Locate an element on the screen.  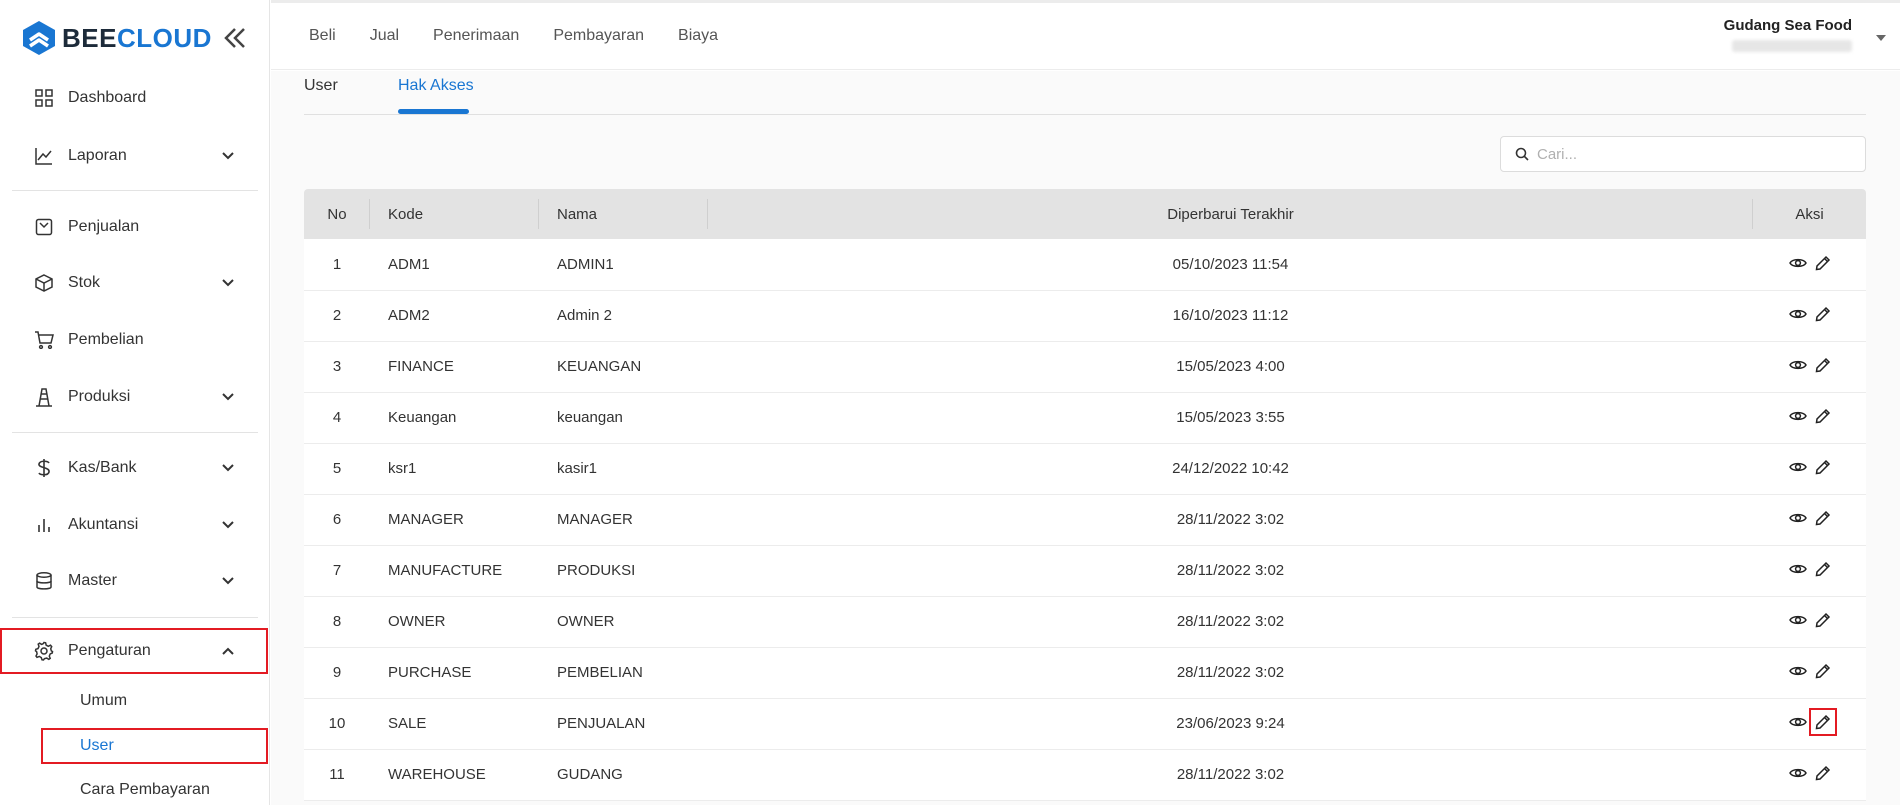
double-chevron-left-icon is located at coordinates (234, 38).